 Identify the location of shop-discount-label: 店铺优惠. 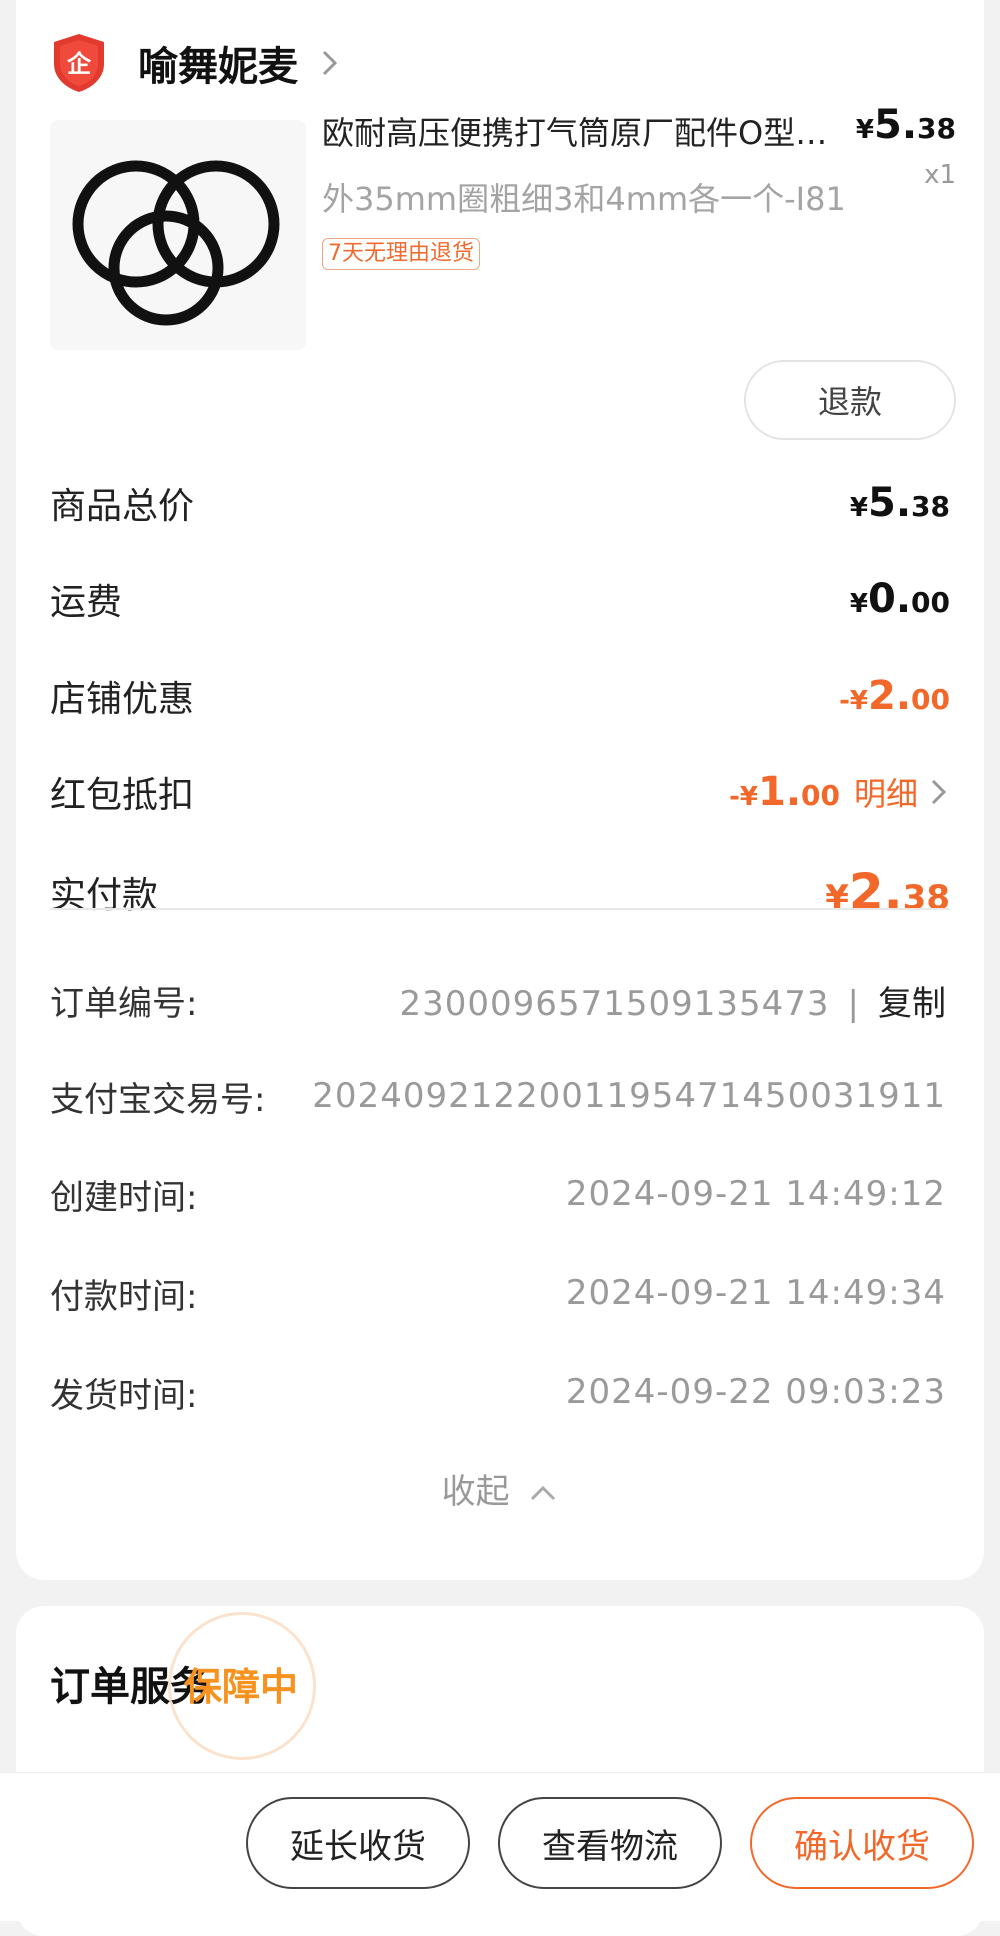
(122, 699).